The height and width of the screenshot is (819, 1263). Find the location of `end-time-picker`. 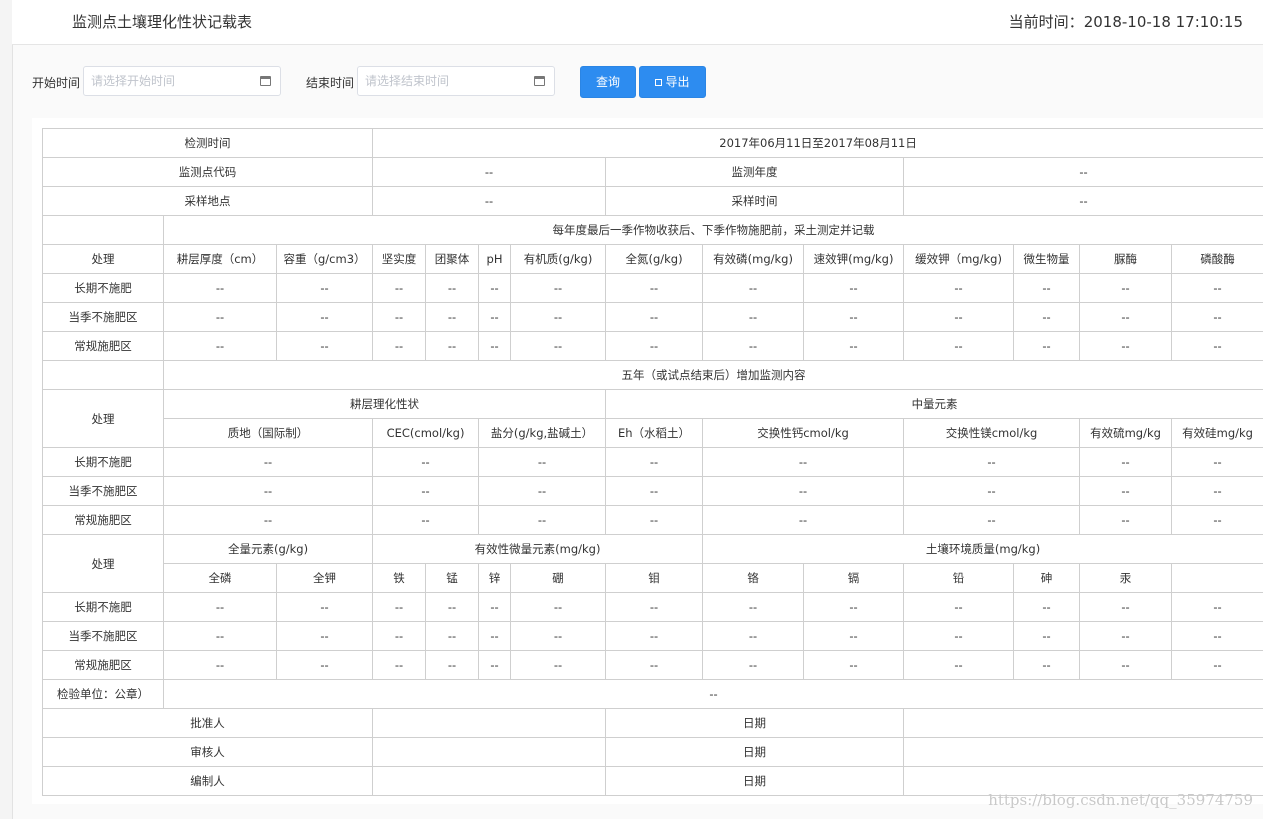

end-time-picker is located at coordinates (456, 81).